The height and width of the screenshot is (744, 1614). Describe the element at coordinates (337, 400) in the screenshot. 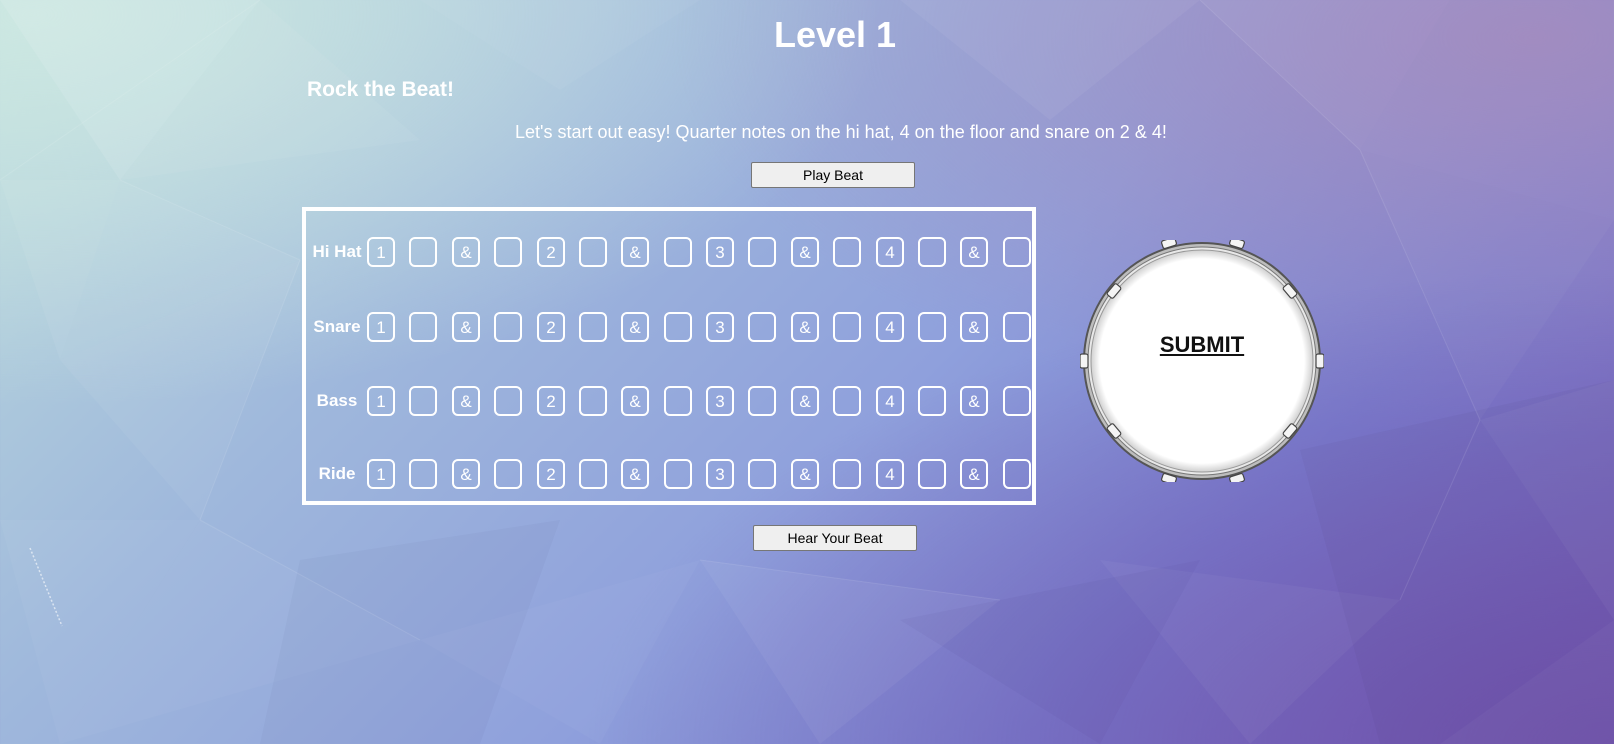

I see `row-label: Bass` at that location.